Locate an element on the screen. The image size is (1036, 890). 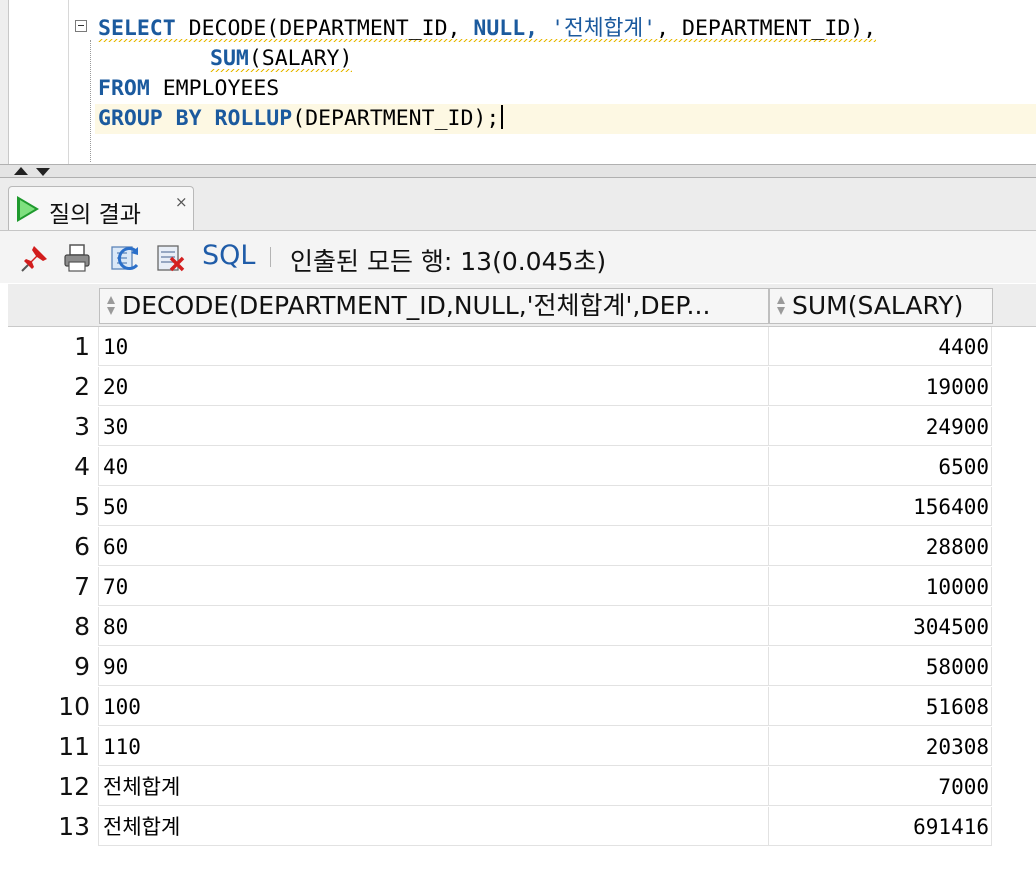
row-number: 4 is located at coordinates (82, 466).